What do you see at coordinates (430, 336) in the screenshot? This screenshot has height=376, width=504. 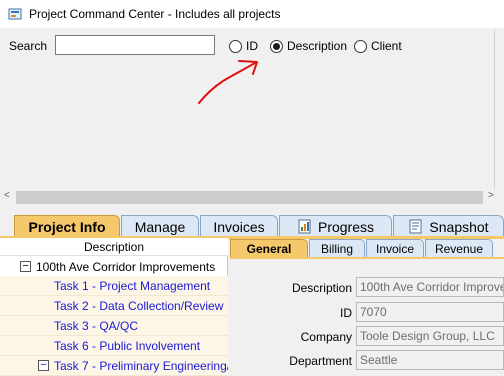 I see `company-field: Toole Design Group, LLC` at bounding box center [430, 336].